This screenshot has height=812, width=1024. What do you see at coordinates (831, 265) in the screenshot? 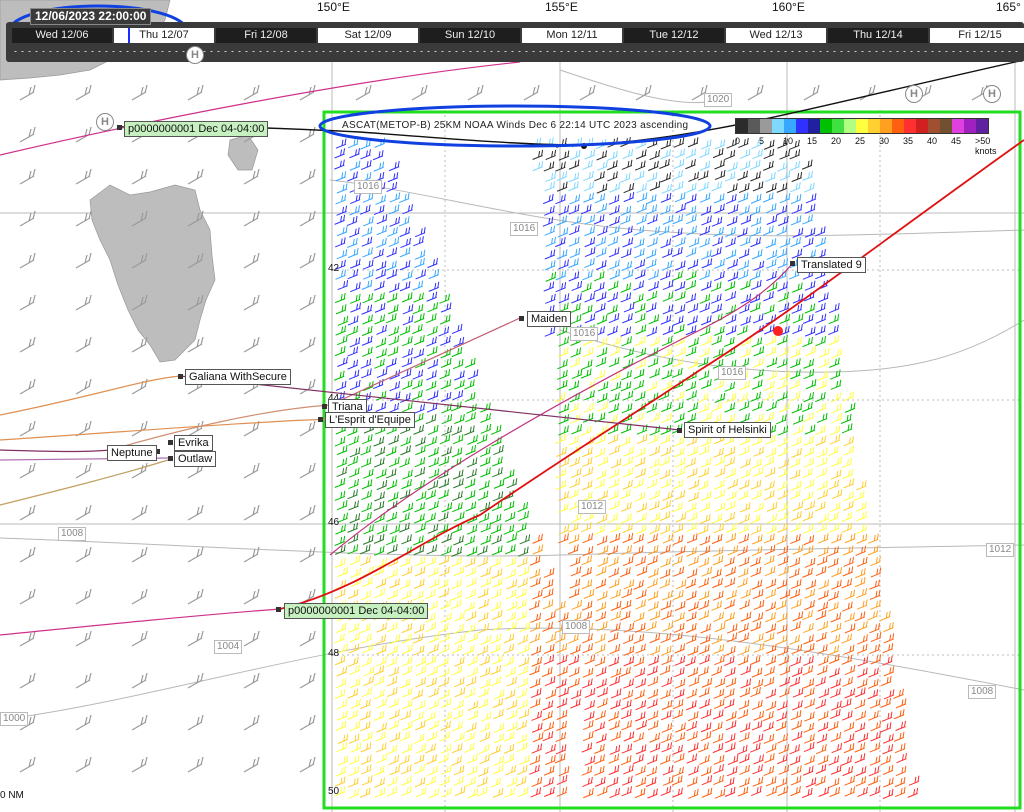
I see `boat-label: Translated 9` at bounding box center [831, 265].